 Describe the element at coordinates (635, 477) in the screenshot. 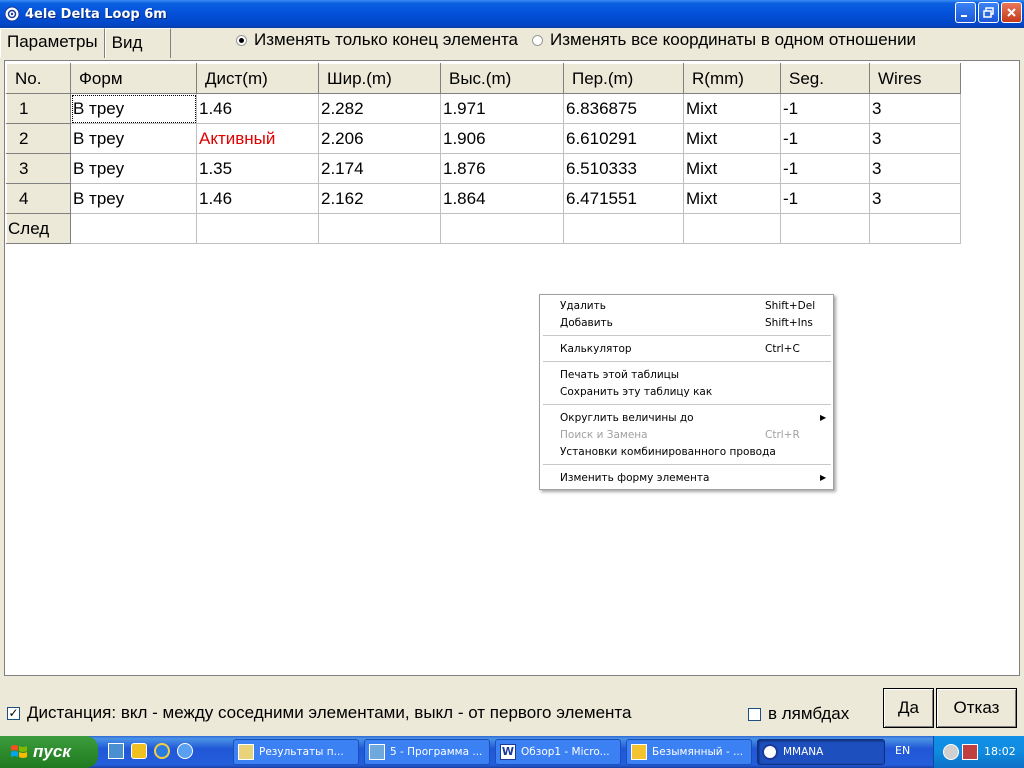

I see `menu-item-label: Изменить форму элемента` at that location.